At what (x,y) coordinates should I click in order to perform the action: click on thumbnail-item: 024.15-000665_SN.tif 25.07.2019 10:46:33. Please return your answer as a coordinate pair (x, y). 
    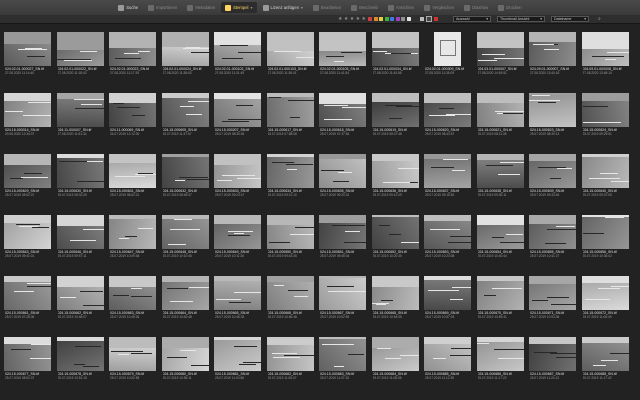
    Looking at the image, I should click on (237, 304).